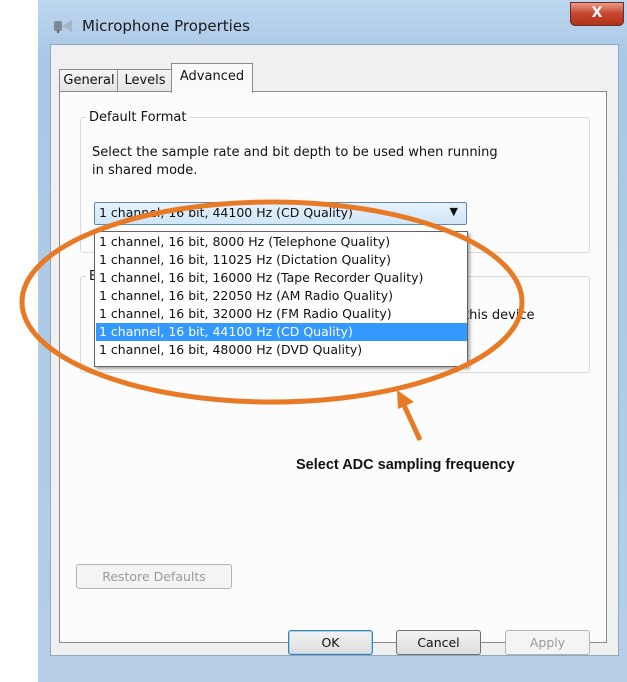 The image size is (627, 682). What do you see at coordinates (154, 576) in the screenshot?
I see `restore-defaults-button: Restore Defaults` at bounding box center [154, 576].